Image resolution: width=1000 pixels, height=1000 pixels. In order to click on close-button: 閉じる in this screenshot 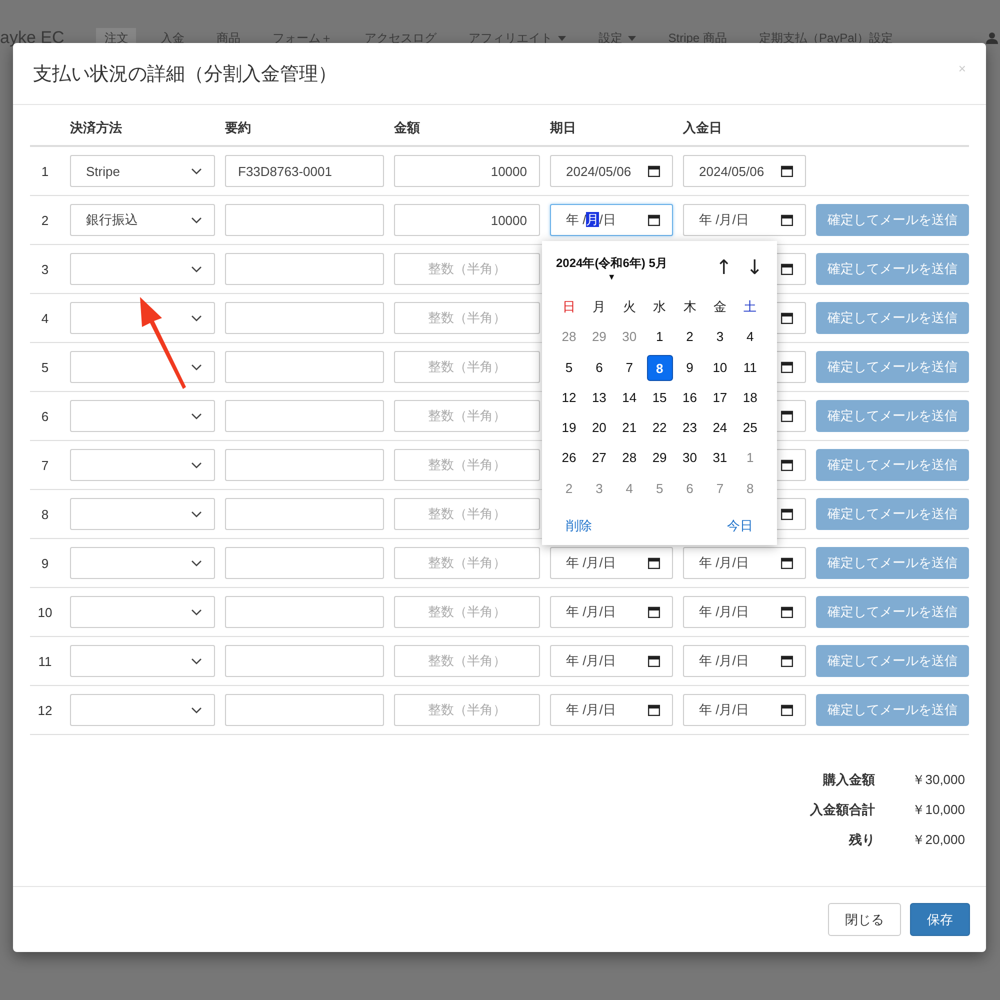, I will do `click(864, 919)`.